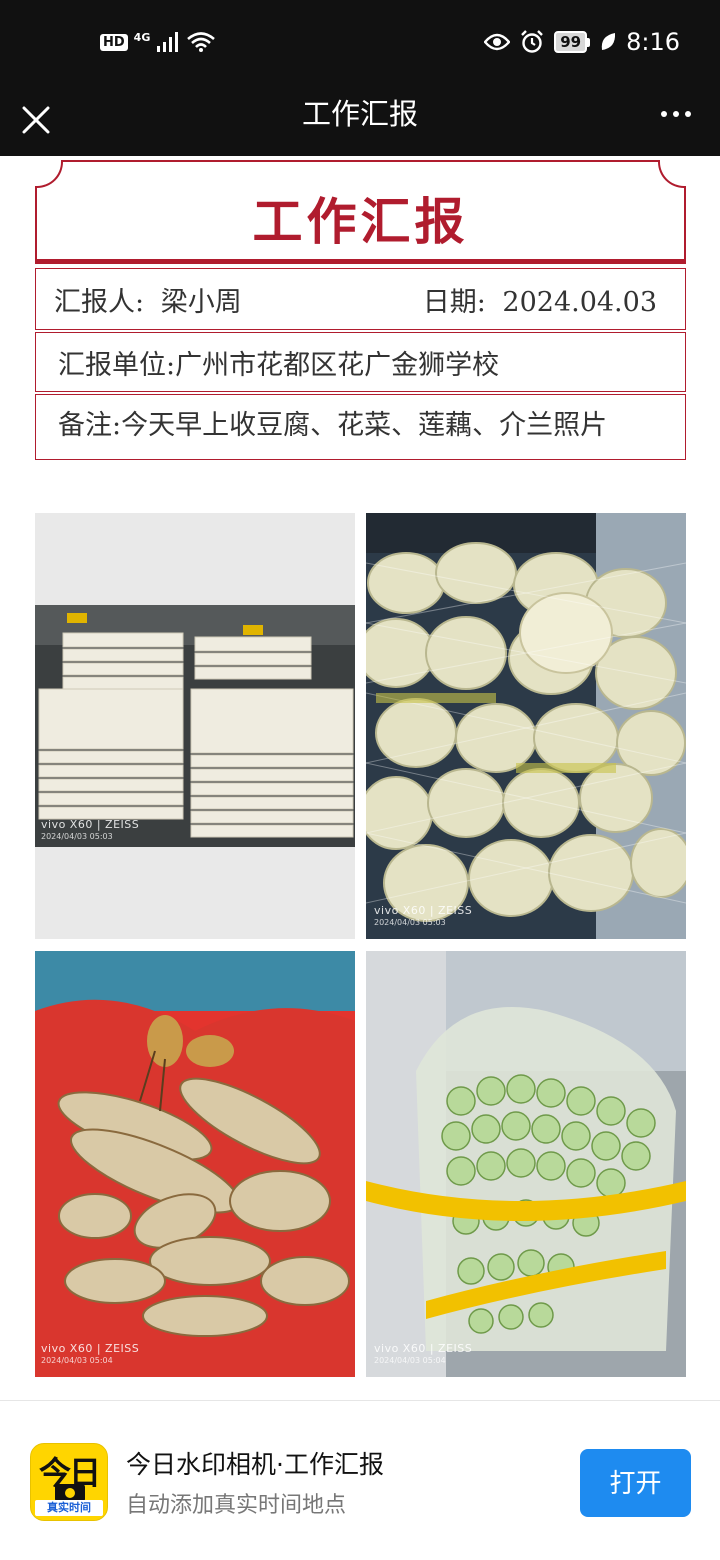 The image size is (720, 1560). Describe the element at coordinates (236, 1505) in the screenshot. I see `banner-subtitle: 自动添加真实时间地点` at that location.